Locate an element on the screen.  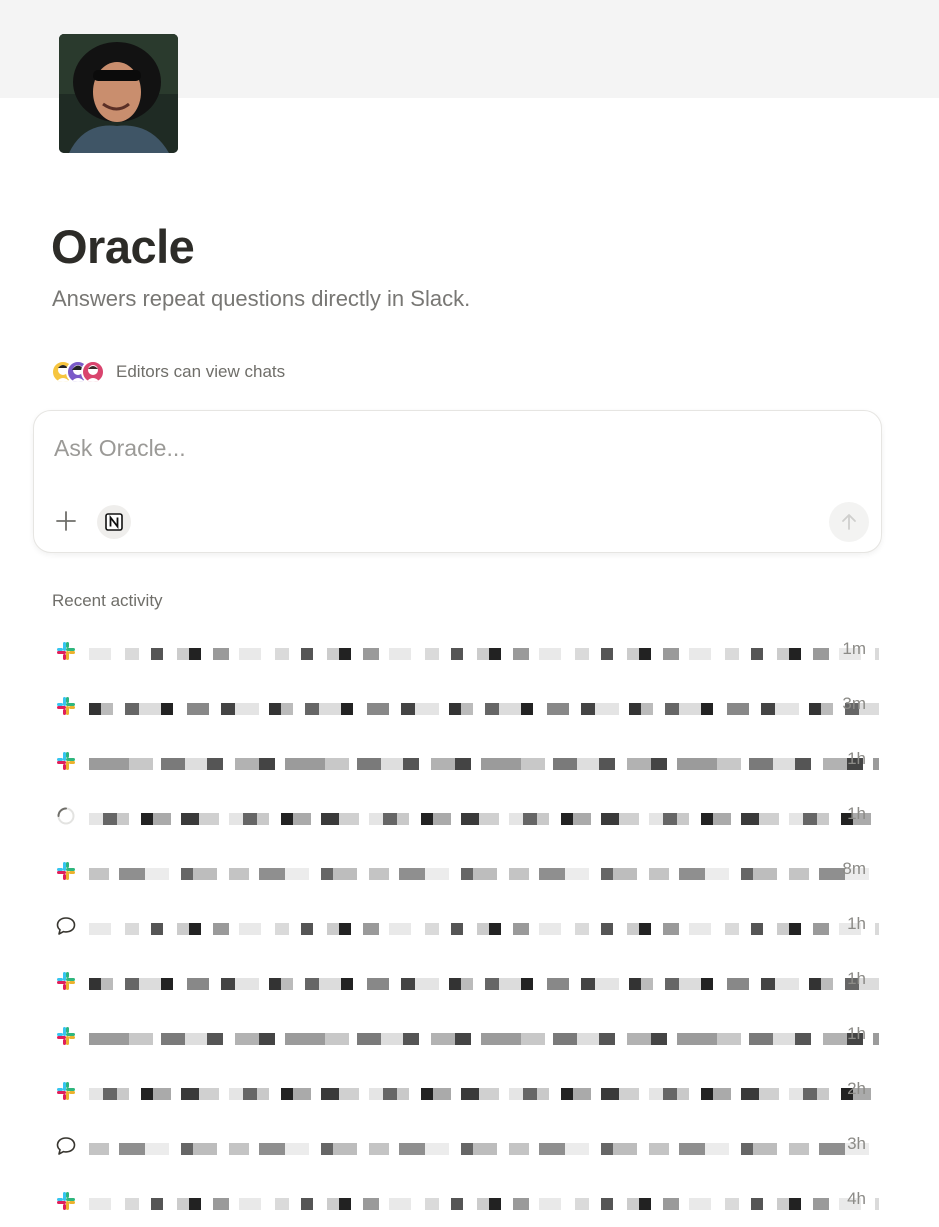
notion-source-button is located at coordinates (114, 522).